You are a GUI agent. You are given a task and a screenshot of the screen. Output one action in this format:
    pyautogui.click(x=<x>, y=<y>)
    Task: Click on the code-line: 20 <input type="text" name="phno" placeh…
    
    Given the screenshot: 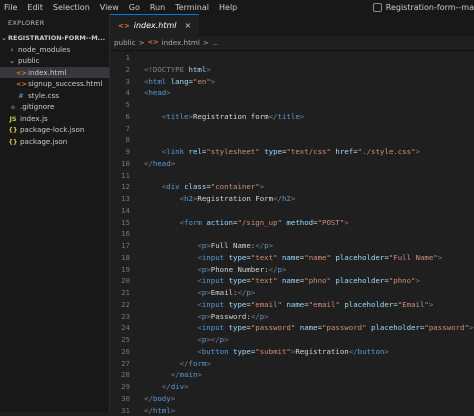 What is the action you would take?
    pyautogui.click(x=292, y=281)
    